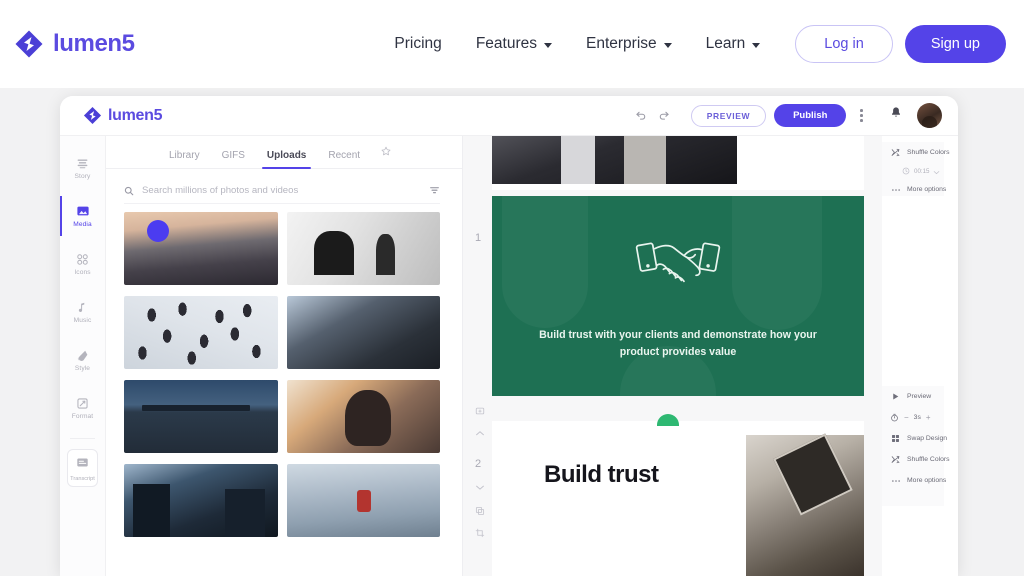  I want to click on star-favorite-icon, so click(385, 155).